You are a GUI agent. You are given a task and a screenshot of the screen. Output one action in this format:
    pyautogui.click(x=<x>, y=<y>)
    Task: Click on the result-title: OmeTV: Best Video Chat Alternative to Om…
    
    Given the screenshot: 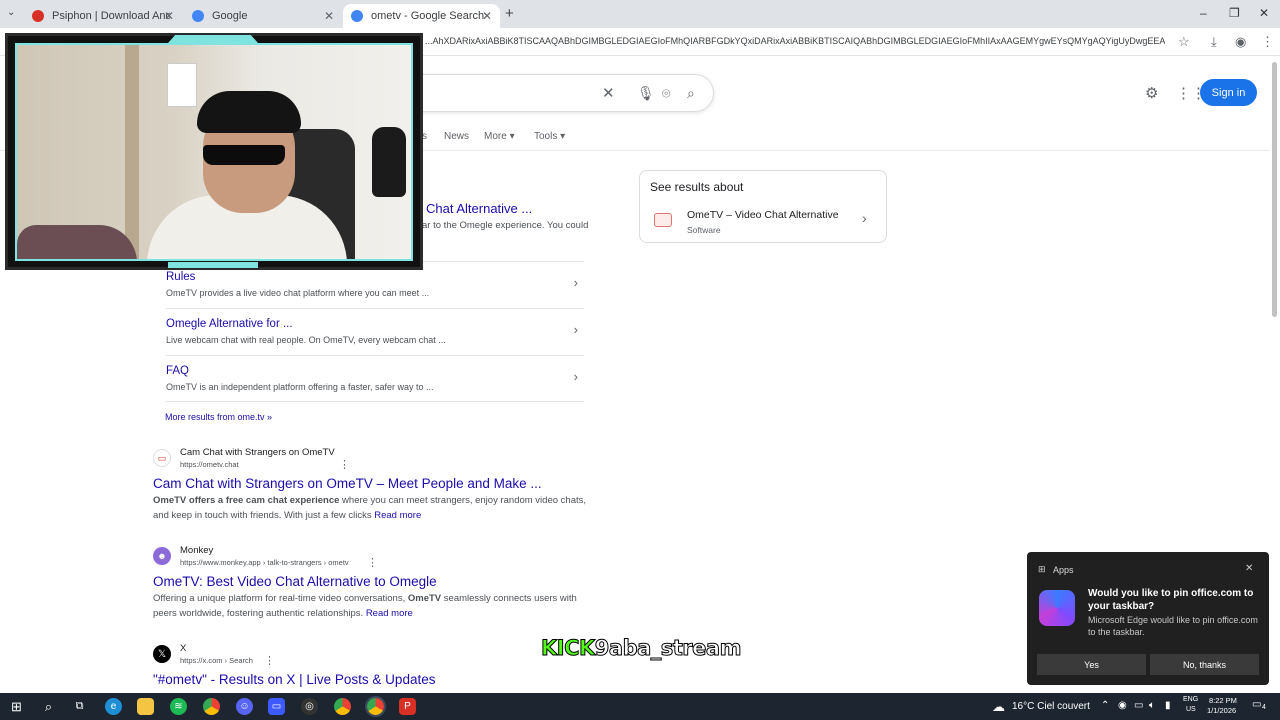 What is the action you would take?
    pyautogui.click(x=295, y=581)
    